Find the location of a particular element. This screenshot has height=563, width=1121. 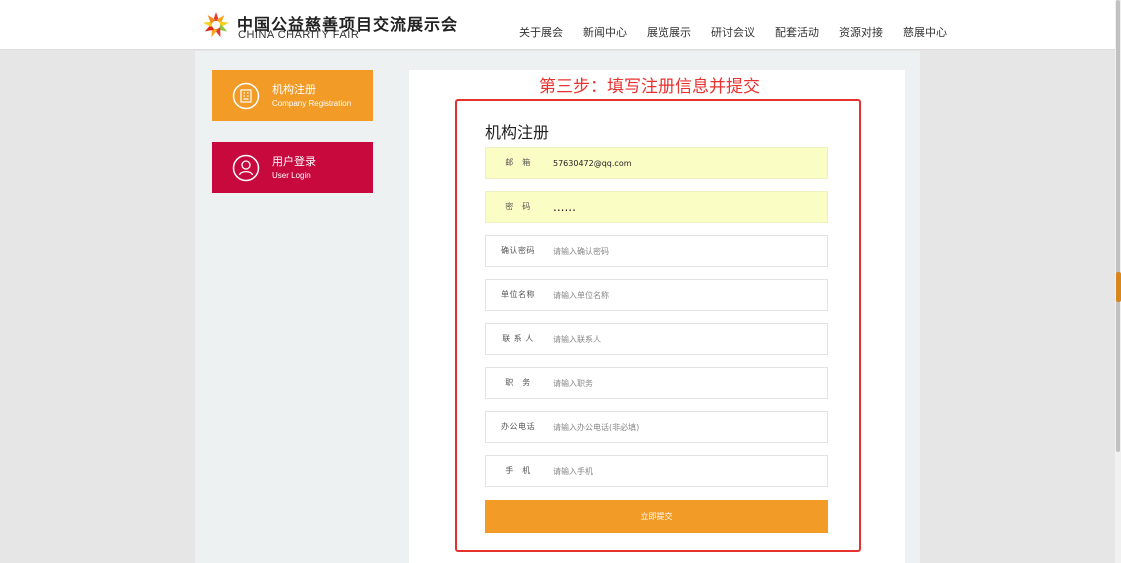

field-label: 职 务 is located at coordinates (518, 382).